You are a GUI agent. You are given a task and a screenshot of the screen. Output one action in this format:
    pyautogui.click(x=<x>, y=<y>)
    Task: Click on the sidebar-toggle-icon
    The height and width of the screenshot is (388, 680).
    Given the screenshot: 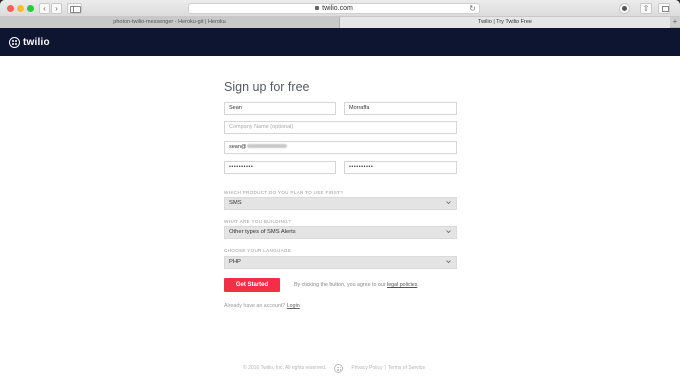 What is the action you would take?
    pyautogui.click(x=74, y=8)
    